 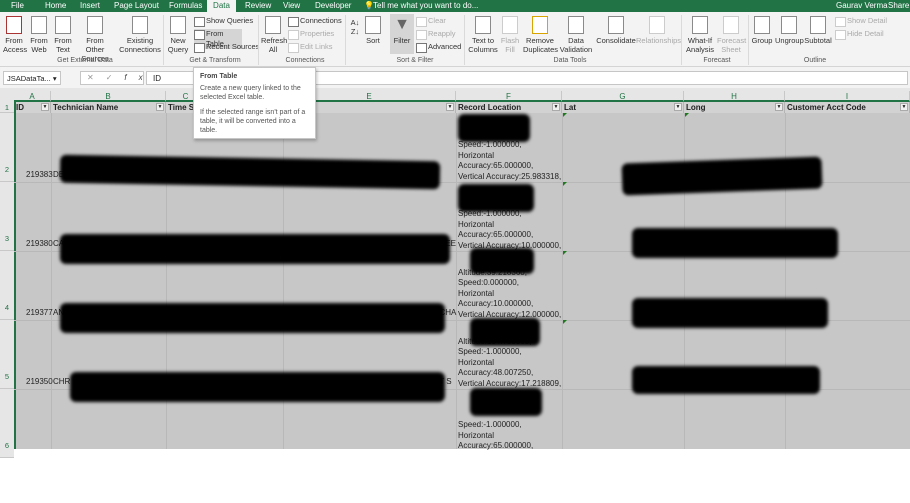 What do you see at coordinates (431, 21) in the screenshot?
I see `clear-button: Clear` at bounding box center [431, 21].